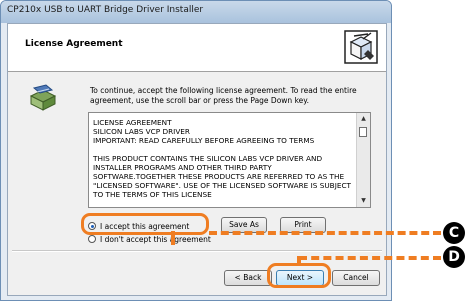  Describe the element at coordinates (454, 233) in the screenshot. I see `callout-c-marker: C` at that location.